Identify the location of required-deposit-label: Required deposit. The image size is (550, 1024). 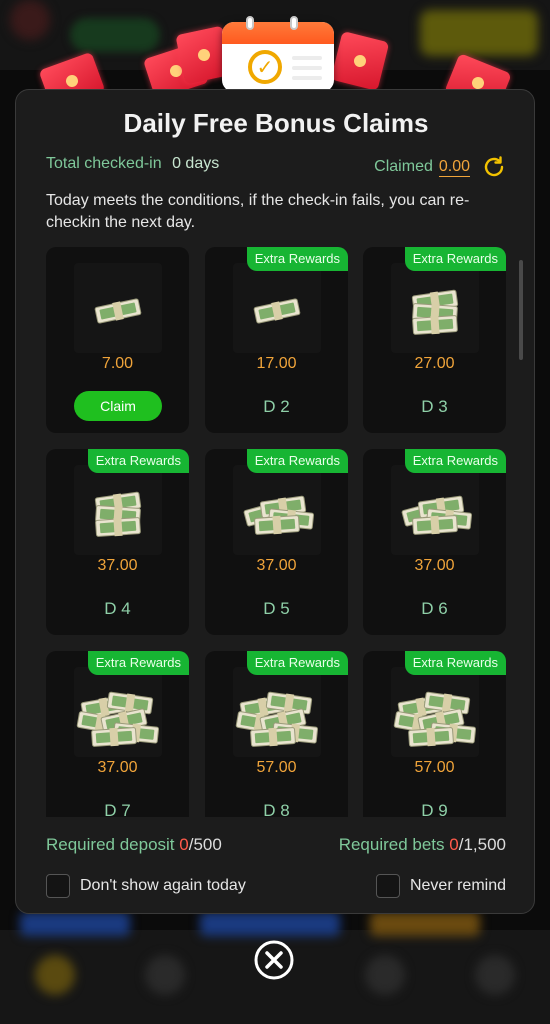
(110, 844).